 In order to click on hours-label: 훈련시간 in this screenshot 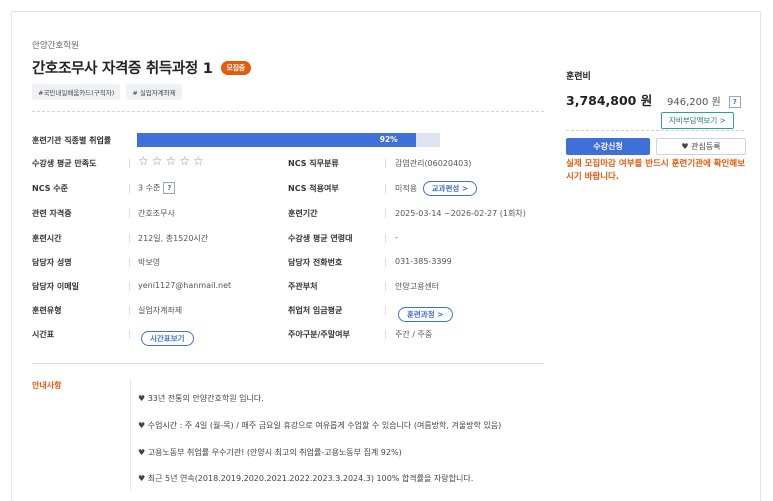, I will do `click(47, 238)`.